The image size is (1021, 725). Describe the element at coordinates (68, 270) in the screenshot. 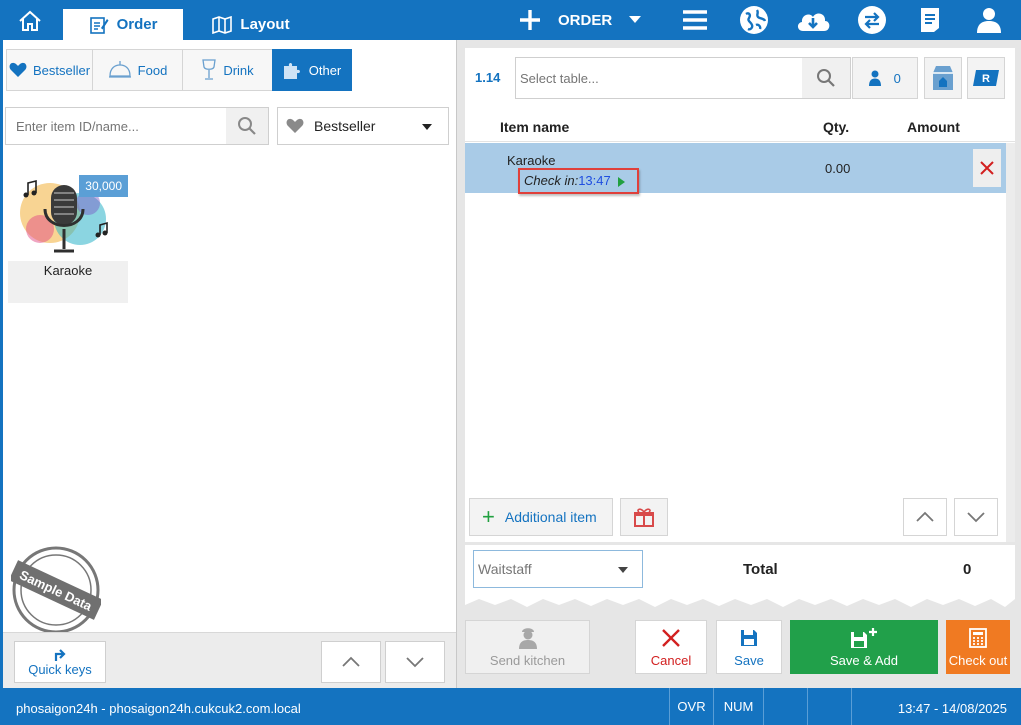

I see `item-name: Karaoke` at that location.